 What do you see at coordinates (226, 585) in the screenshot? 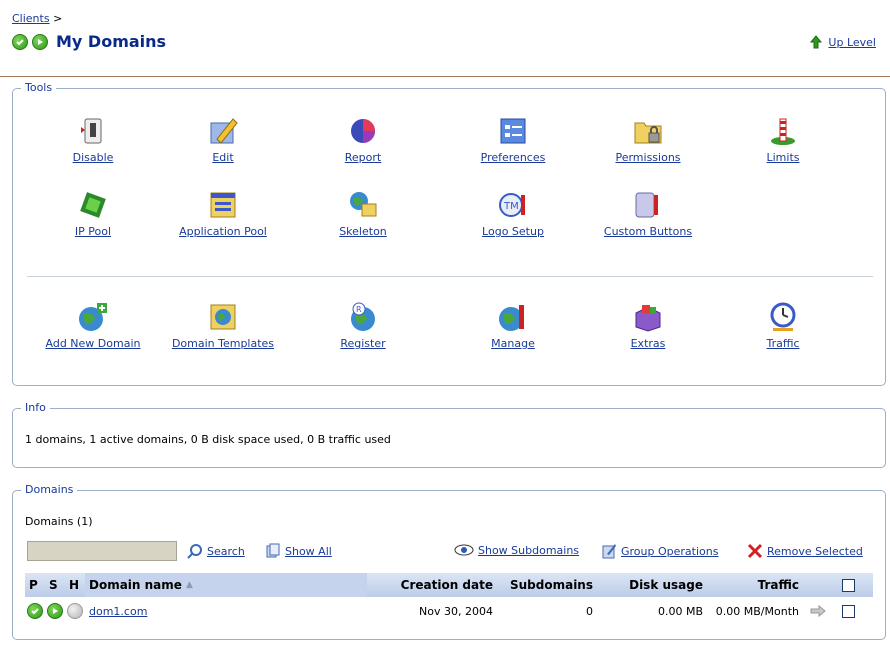
I see `col-domain-name: Domain name ▲` at bounding box center [226, 585].